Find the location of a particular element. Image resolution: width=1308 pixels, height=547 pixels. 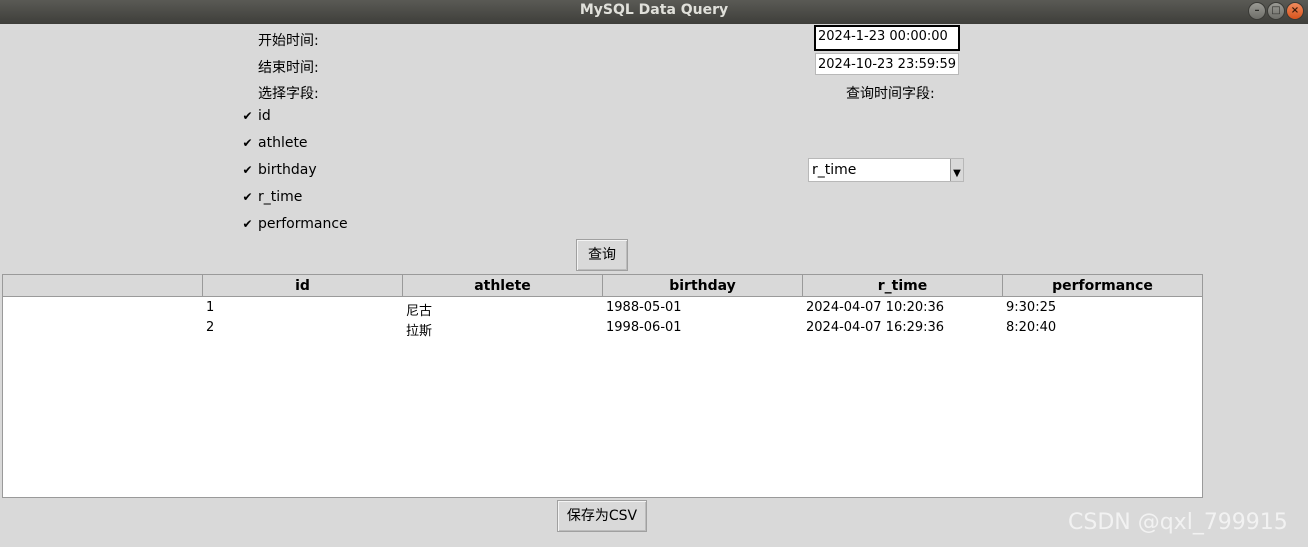

cell-birthday: 1998-06-01 is located at coordinates (644, 327).